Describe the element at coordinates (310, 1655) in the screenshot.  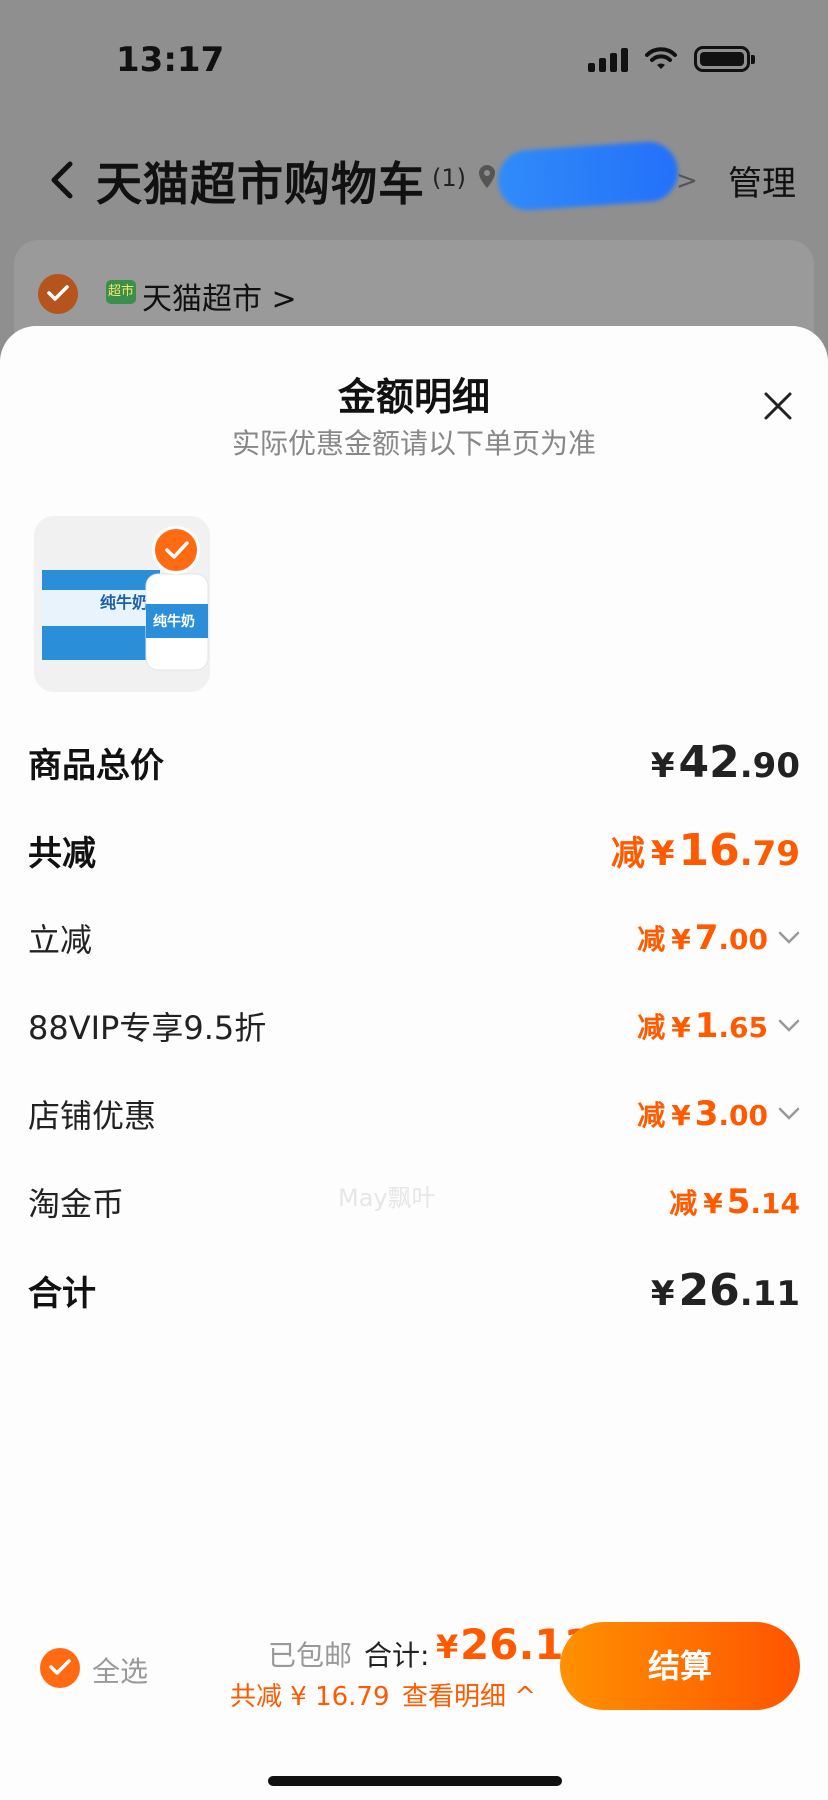
I see `free-shipping-label: 已包邮` at that location.